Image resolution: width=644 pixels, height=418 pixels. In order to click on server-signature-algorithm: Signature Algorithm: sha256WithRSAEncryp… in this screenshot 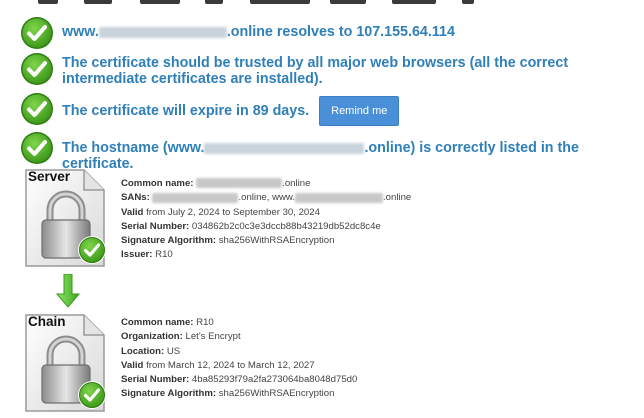, I will do `click(228, 241)`.